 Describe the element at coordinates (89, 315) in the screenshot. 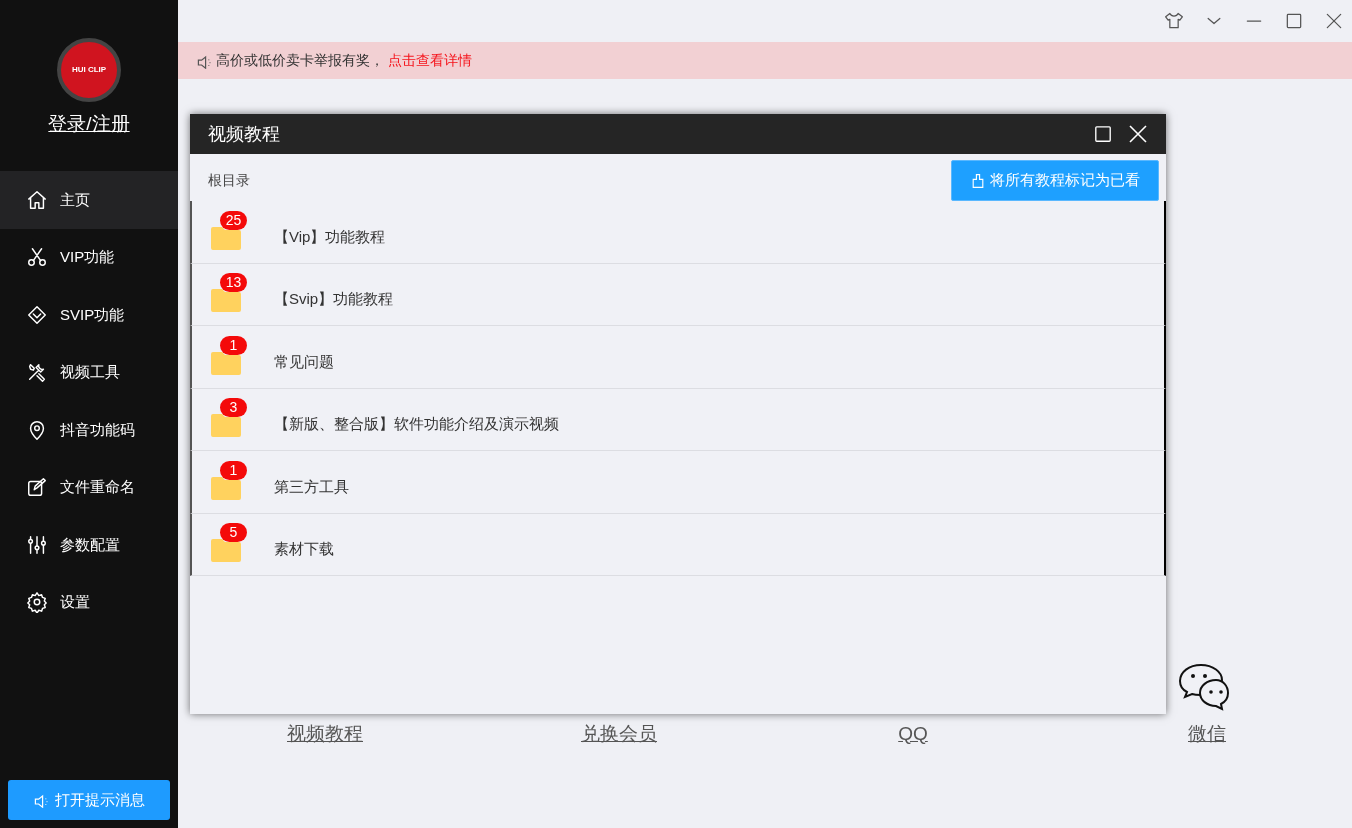

I see `sidebar-item: SVIP功能` at that location.